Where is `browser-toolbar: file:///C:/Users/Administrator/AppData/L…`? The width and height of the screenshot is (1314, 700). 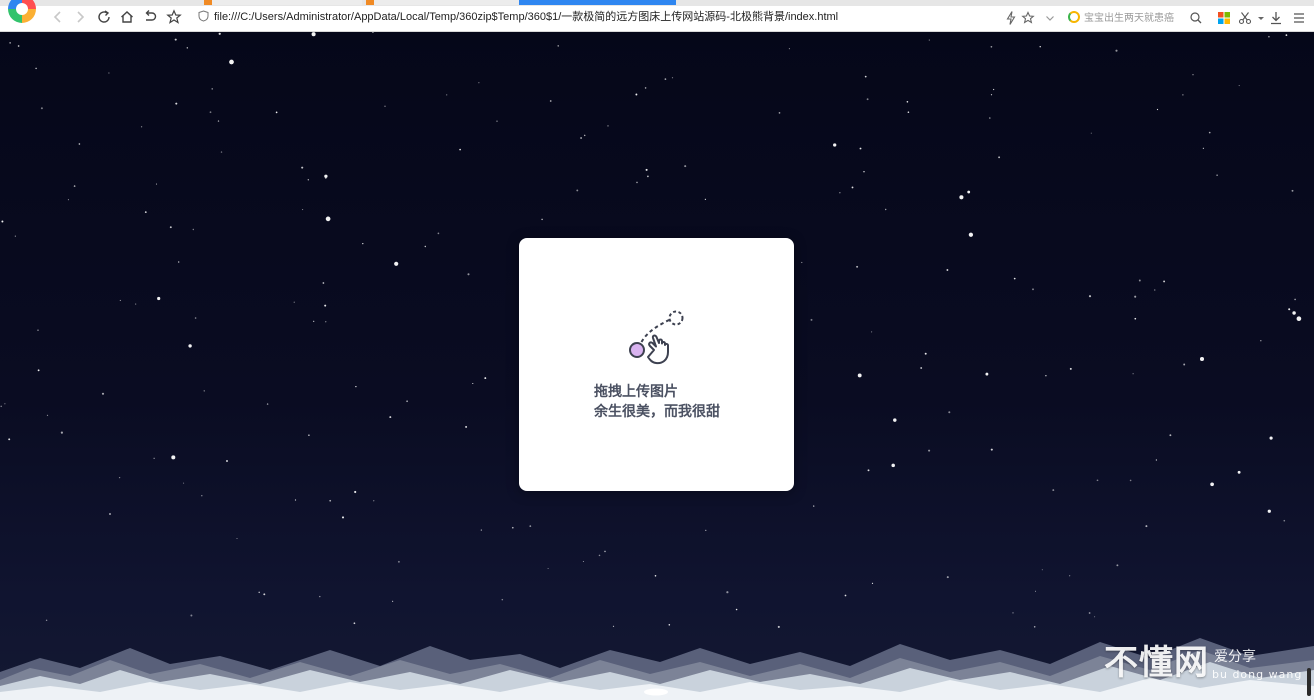
browser-toolbar: file:///C:/Users/Administrator/AppData/L… is located at coordinates (657, 16).